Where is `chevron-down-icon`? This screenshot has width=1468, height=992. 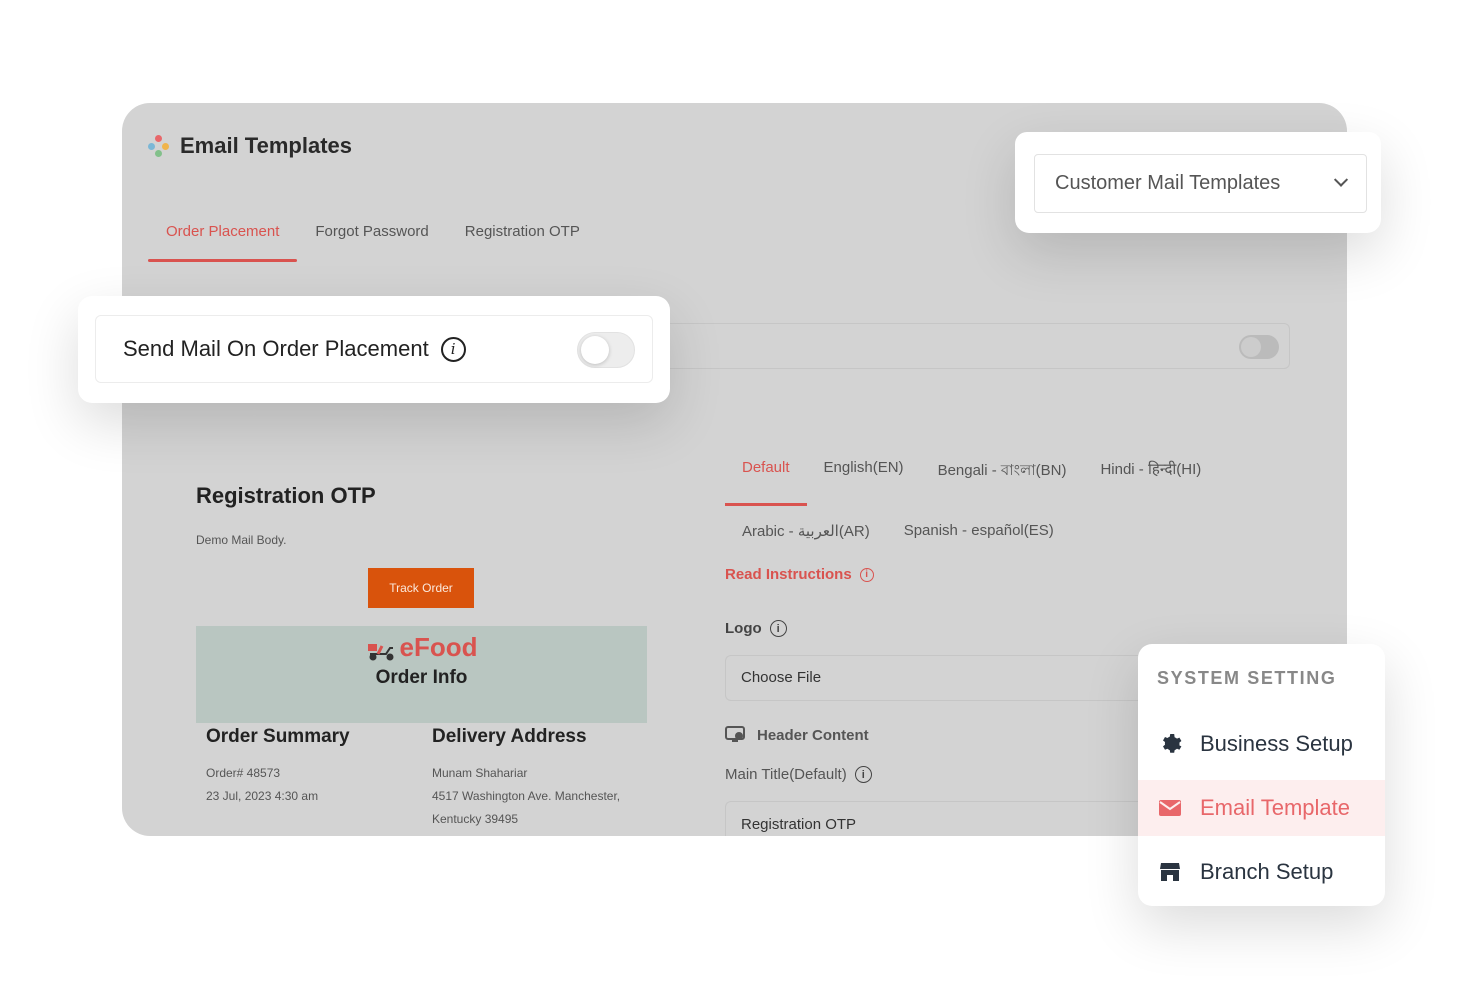
chevron-down-icon is located at coordinates (1341, 179).